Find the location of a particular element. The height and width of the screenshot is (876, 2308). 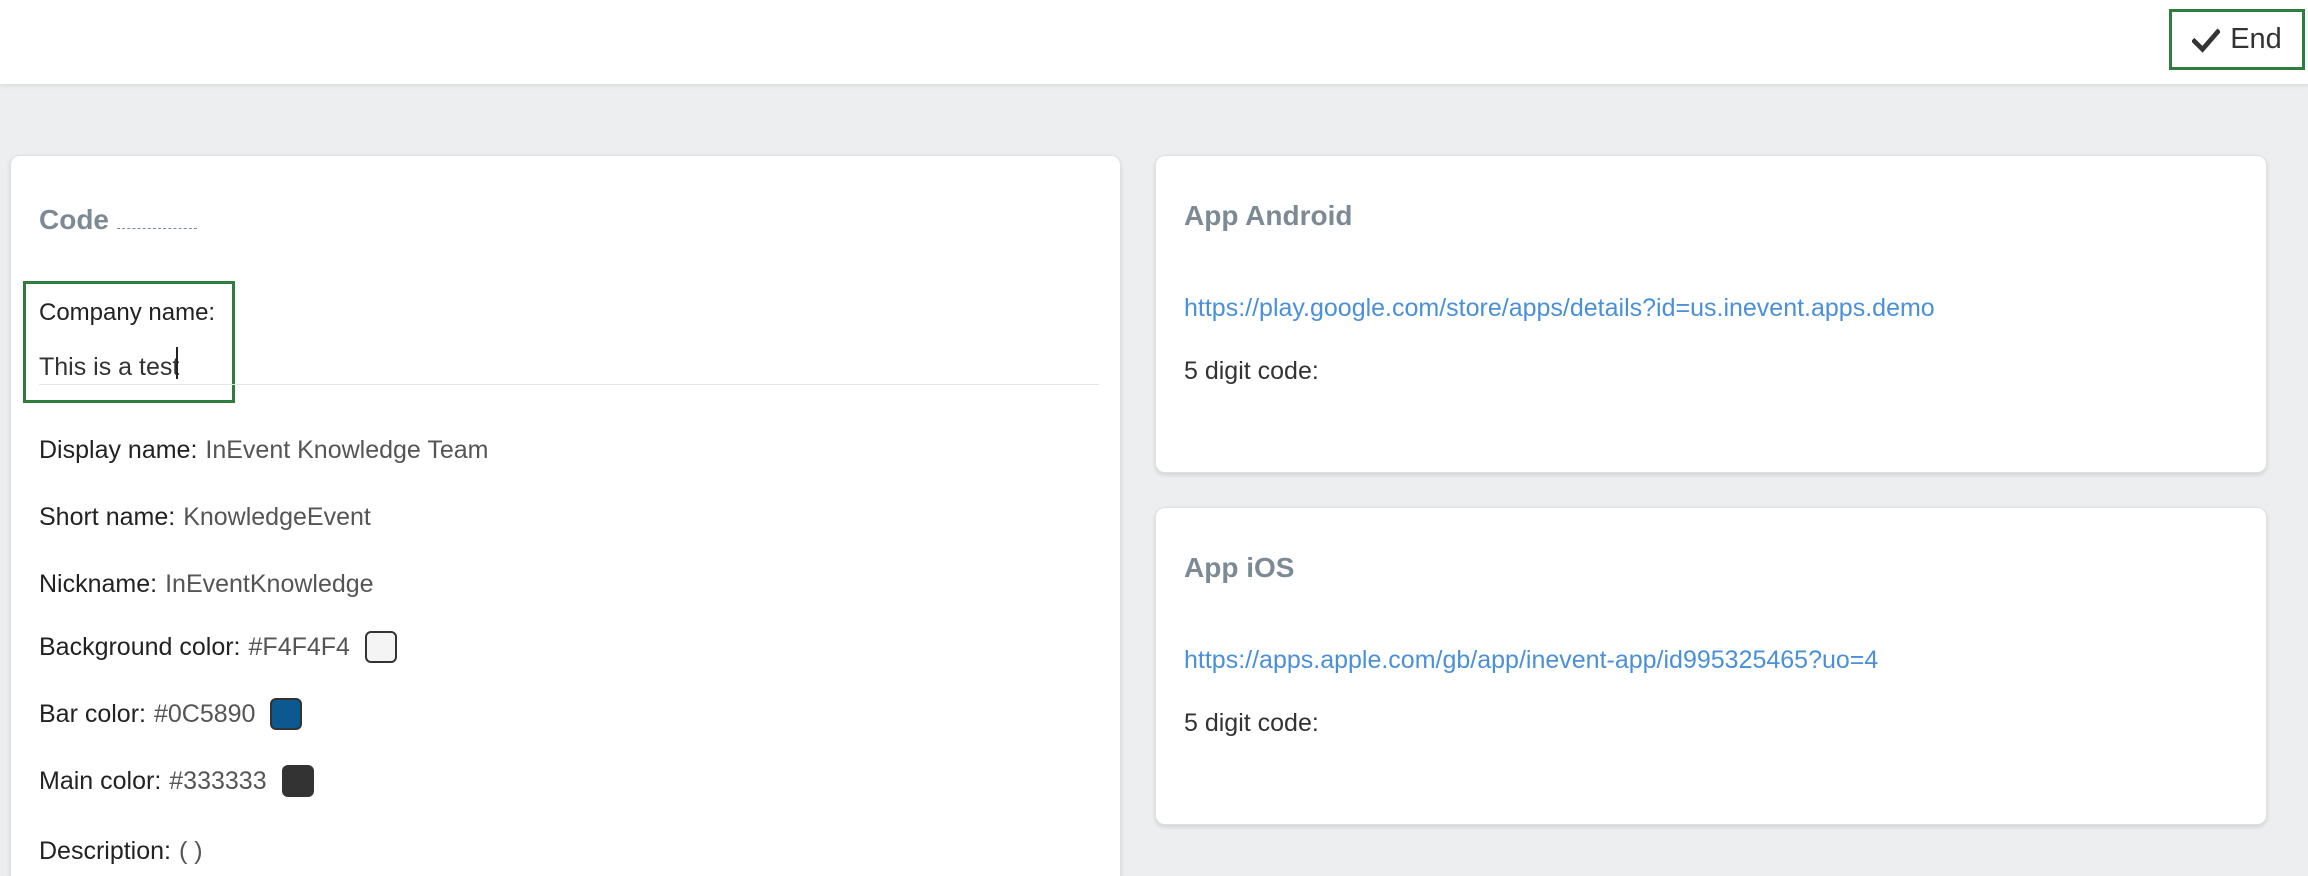

app-android-code-label: 5 digit code: is located at coordinates (1251, 371).